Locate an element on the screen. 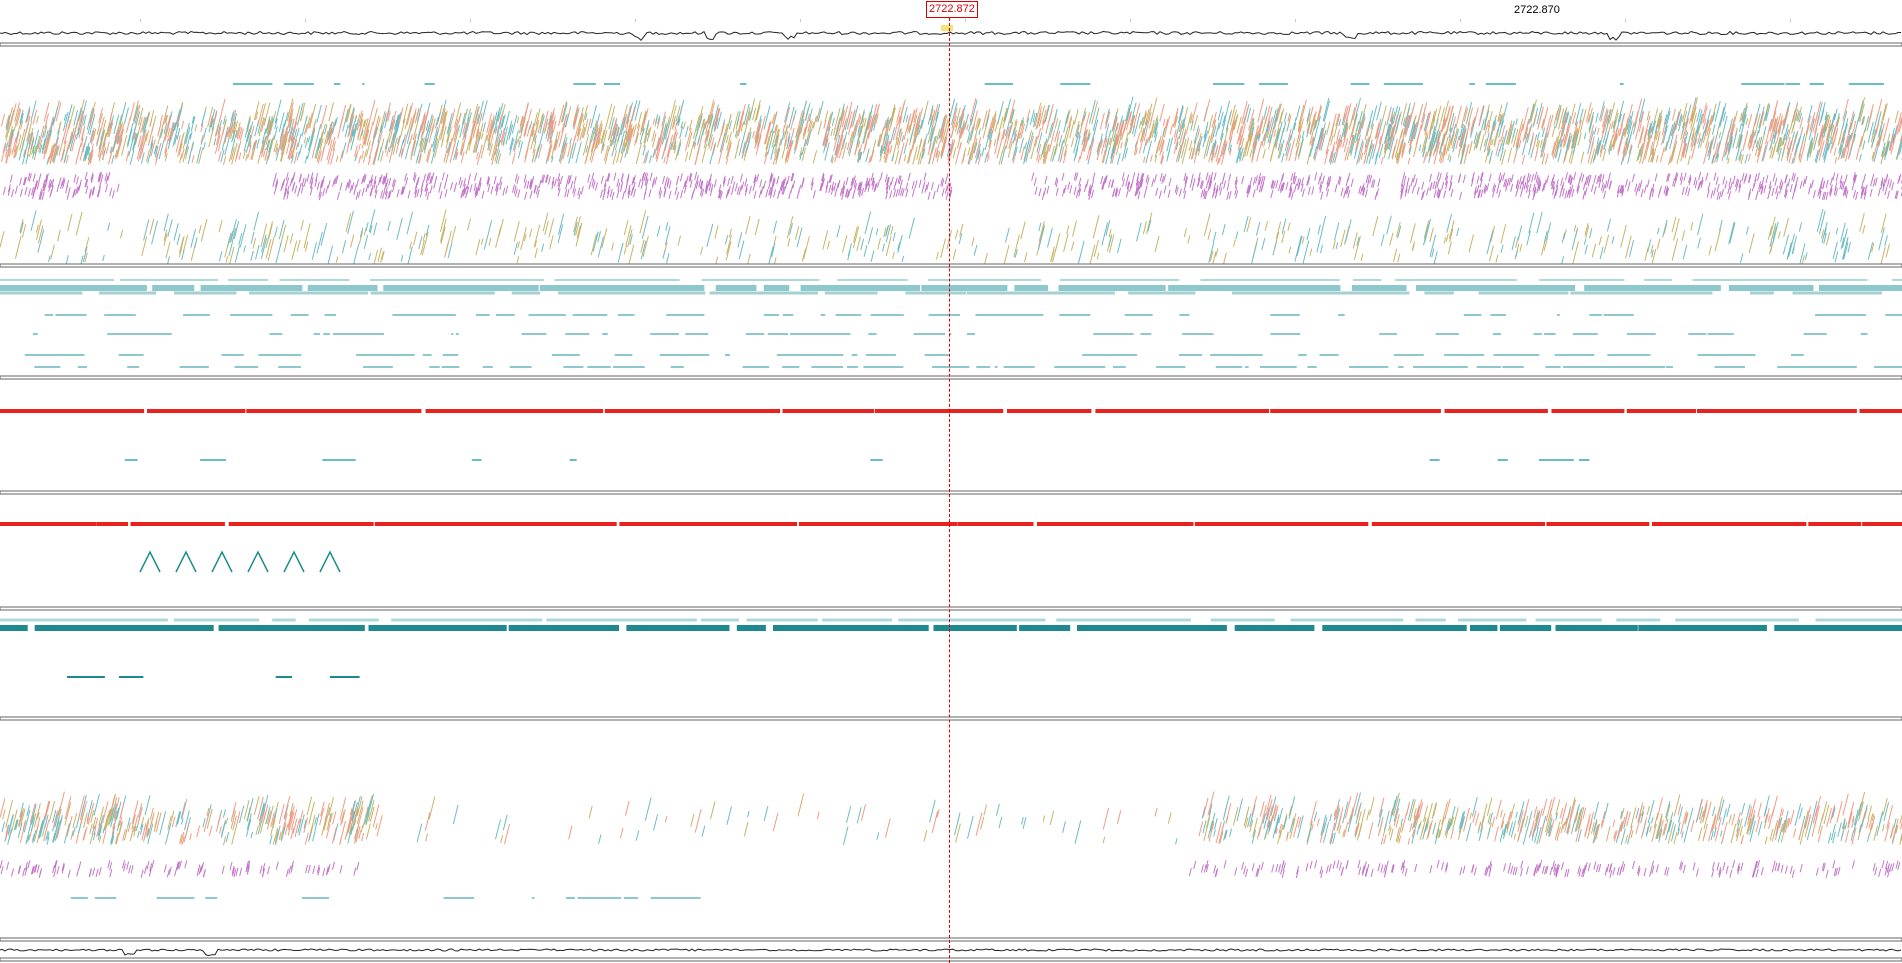 The width and height of the screenshot is (1902, 963). coverage-track-top is located at coordinates (950, 36).